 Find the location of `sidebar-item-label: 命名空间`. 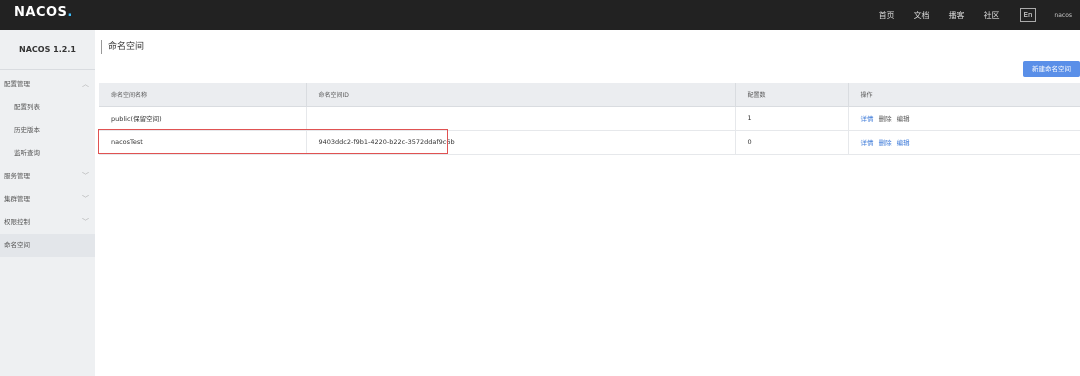

sidebar-item-label: 命名空间 is located at coordinates (17, 245).